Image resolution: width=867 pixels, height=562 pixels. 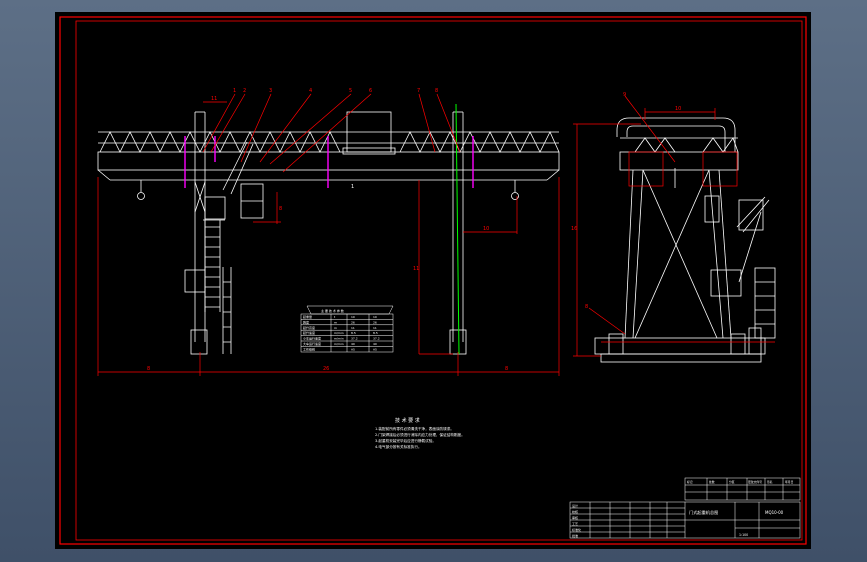 I want to click on notes-line: 1.装配前所有零件必须清洗干净，表面涂防锈漆。, so click(x=414, y=428).